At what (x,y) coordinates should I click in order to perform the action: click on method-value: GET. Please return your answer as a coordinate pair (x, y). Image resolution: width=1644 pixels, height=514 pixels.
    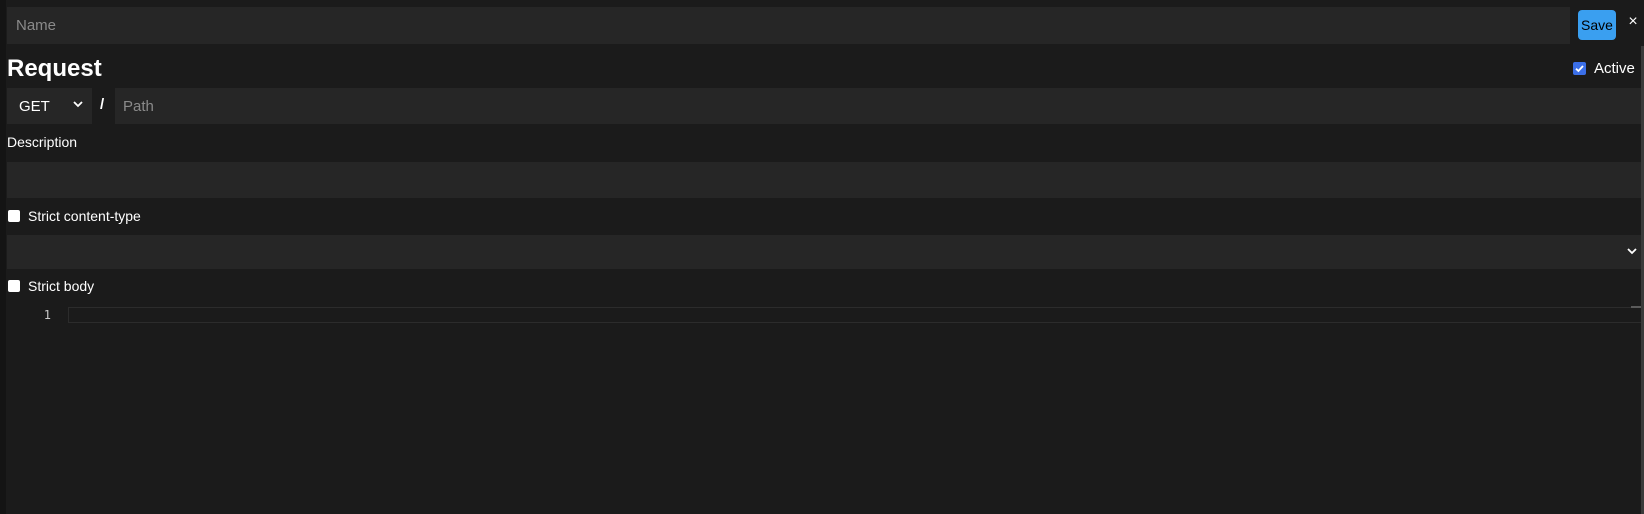
    Looking at the image, I should click on (34, 106).